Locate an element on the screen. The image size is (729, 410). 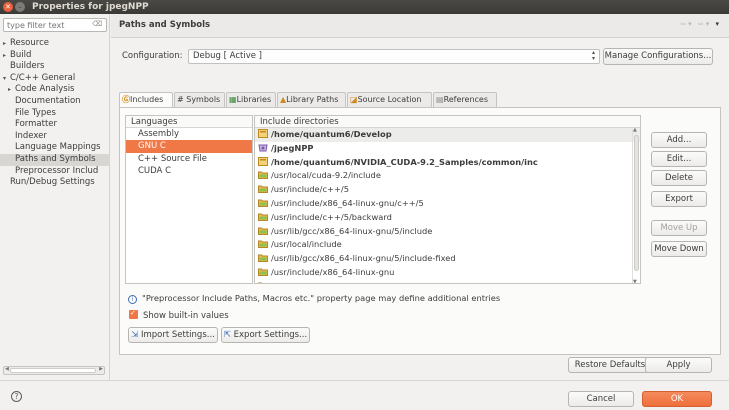
tab-libraries: ▦Libraries is located at coordinates (251, 99).